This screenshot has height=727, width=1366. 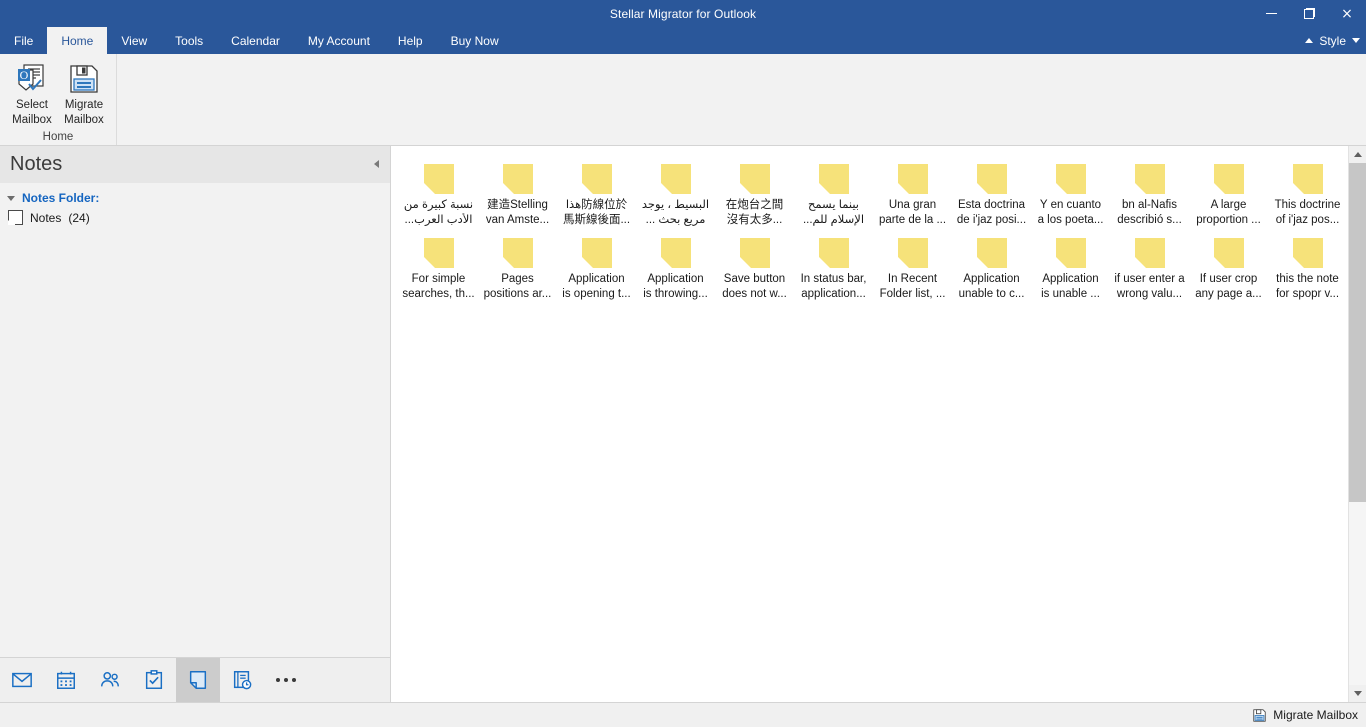 I want to click on tab-buy-now: Buy Now, so click(x=475, y=40).